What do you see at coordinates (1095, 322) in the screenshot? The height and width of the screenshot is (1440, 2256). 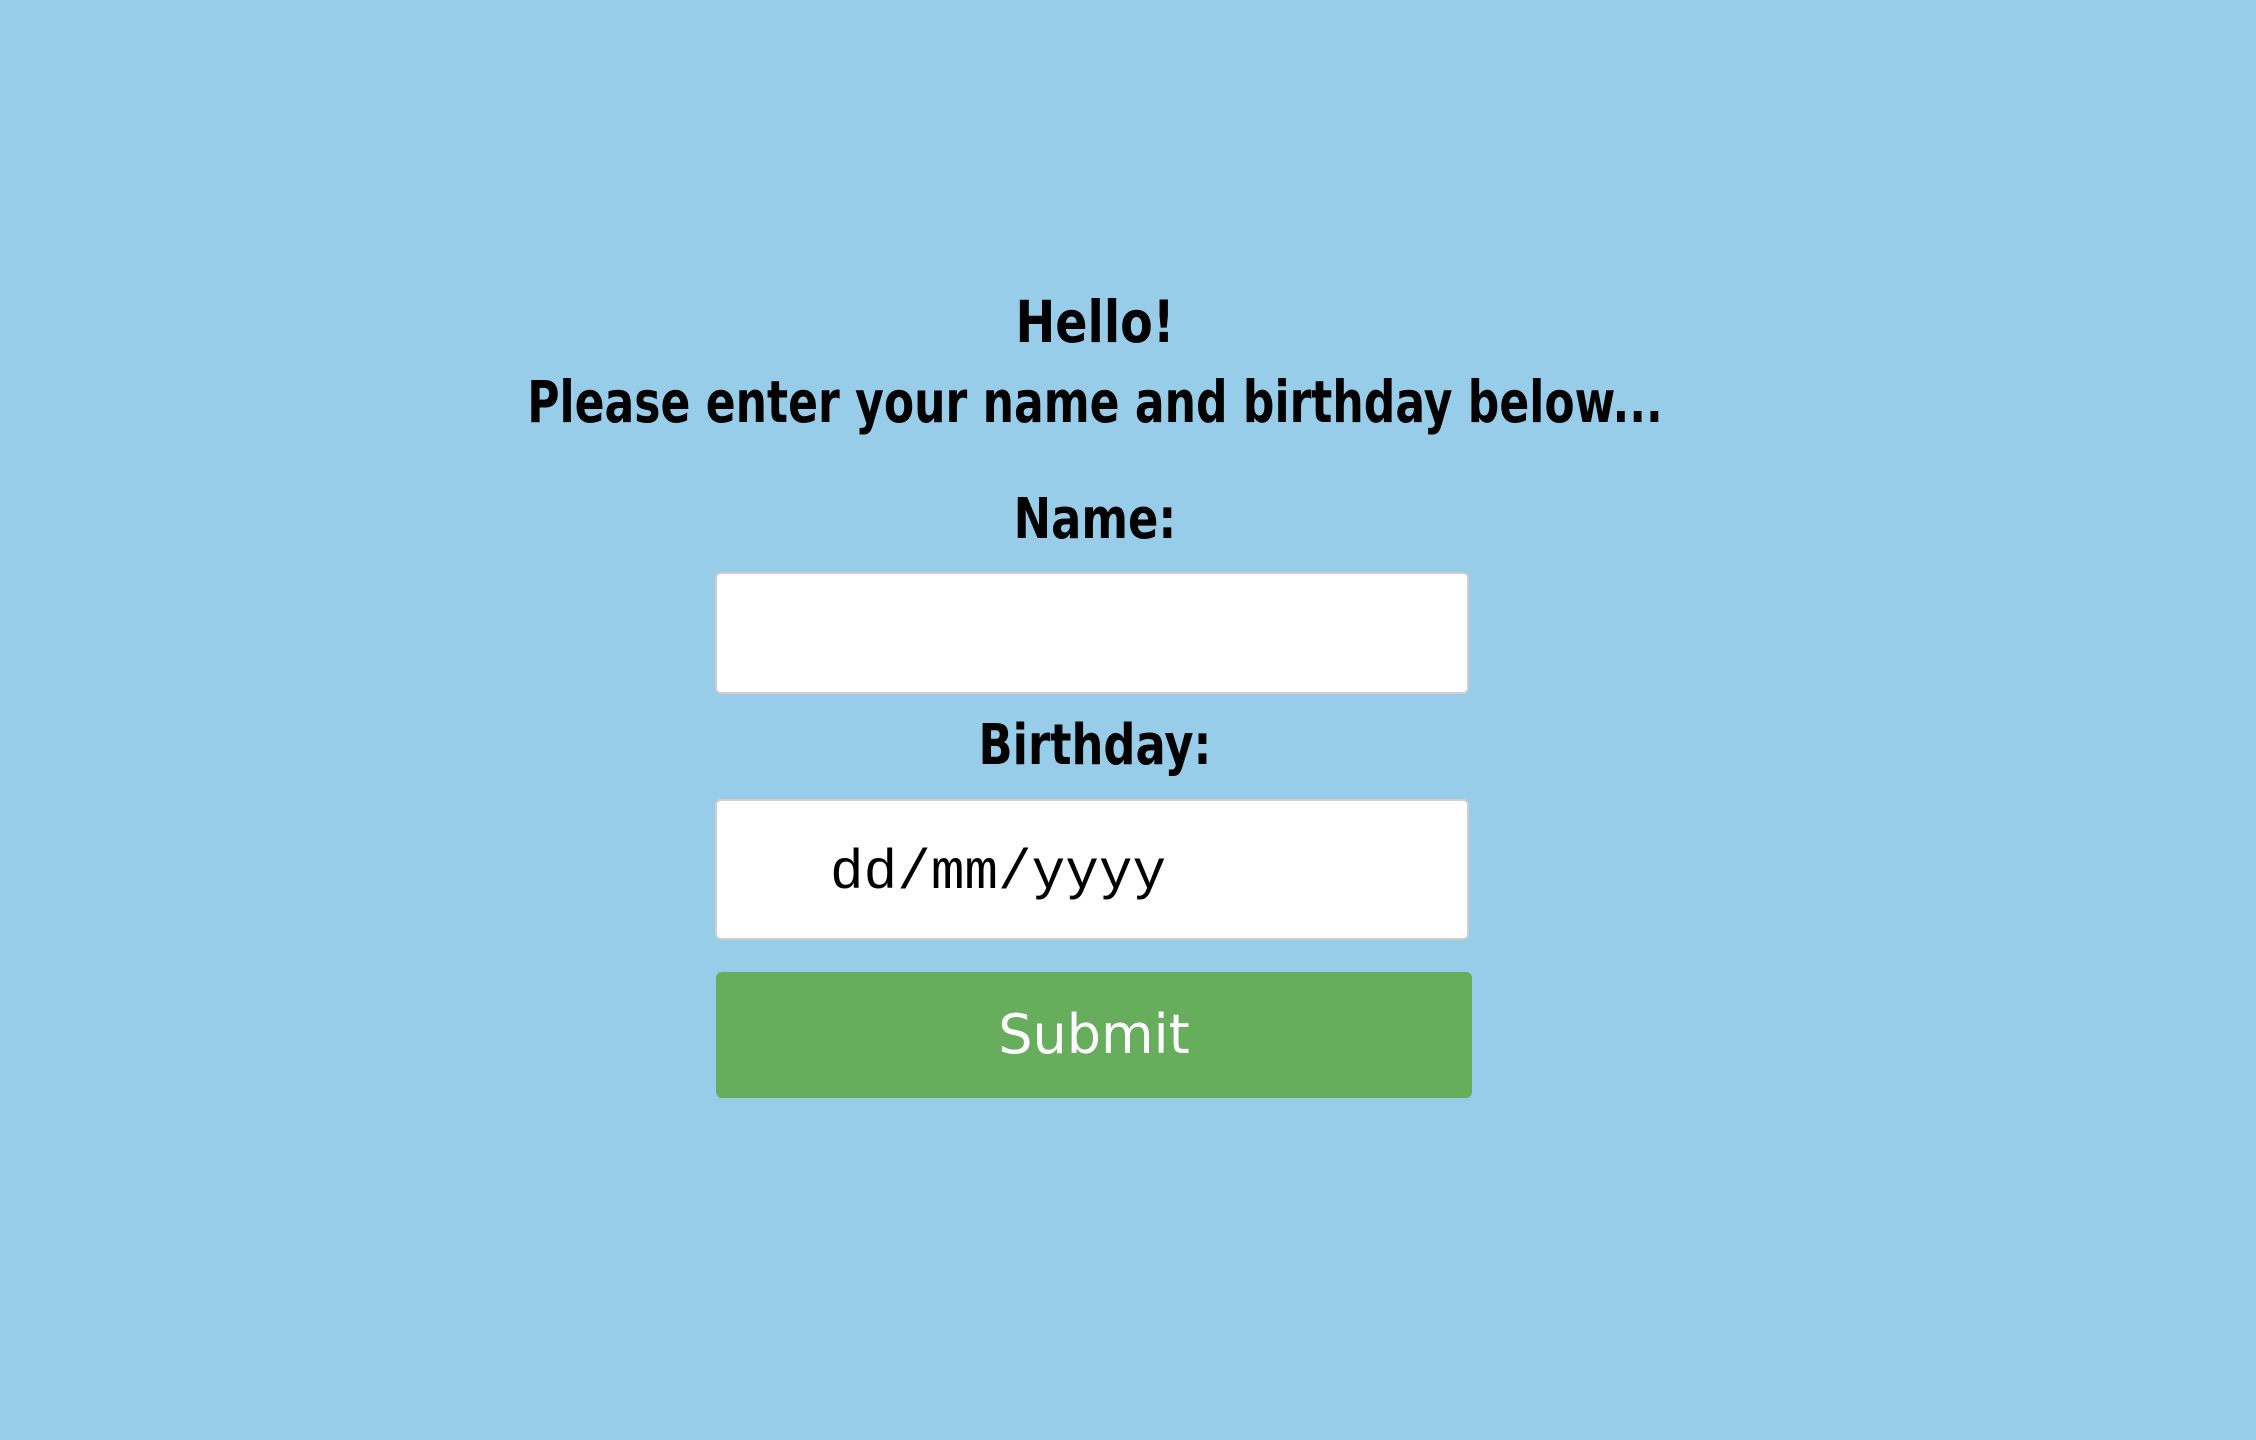 I see `greeting-heading: Hello!` at bounding box center [1095, 322].